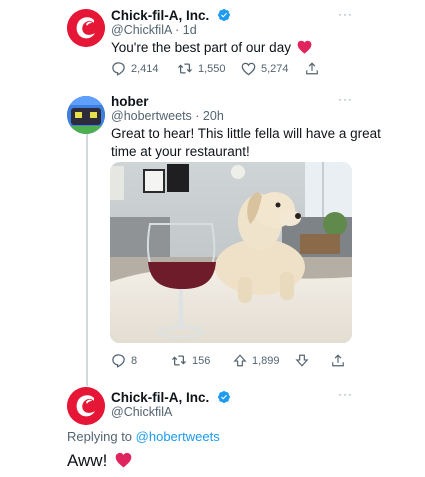  What do you see at coordinates (151, 116) in the screenshot?
I see `author-handle: @hobertweets` at bounding box center [151, 116].